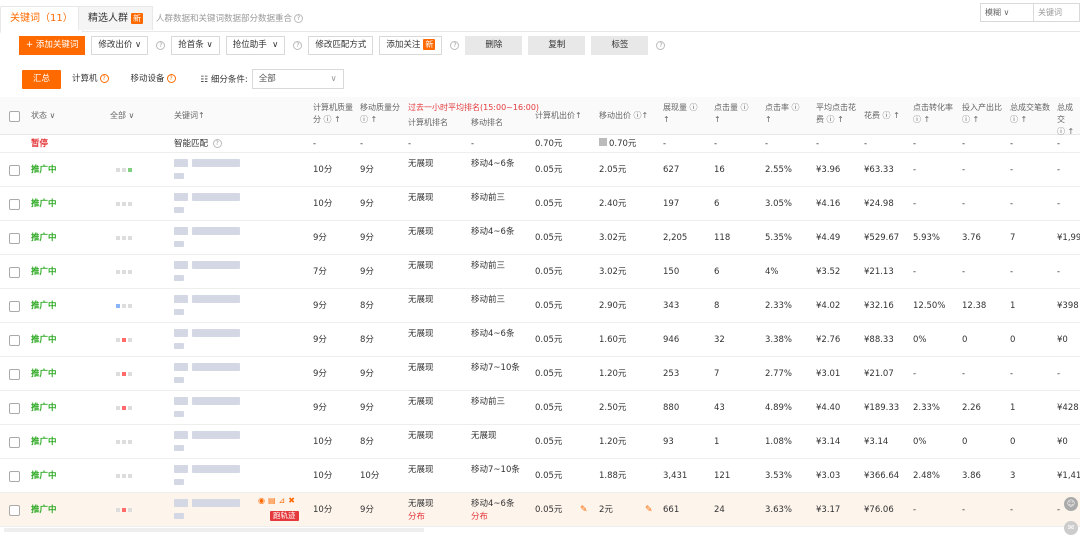  I want to click on mob-bid: 2.90元, so click(612, 306).